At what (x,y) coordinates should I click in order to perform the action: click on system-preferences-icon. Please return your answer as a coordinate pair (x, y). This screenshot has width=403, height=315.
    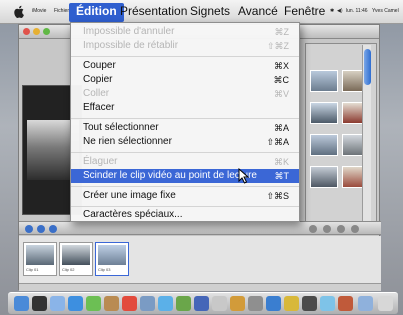
    Looking at the image, I should click on (255, 303).